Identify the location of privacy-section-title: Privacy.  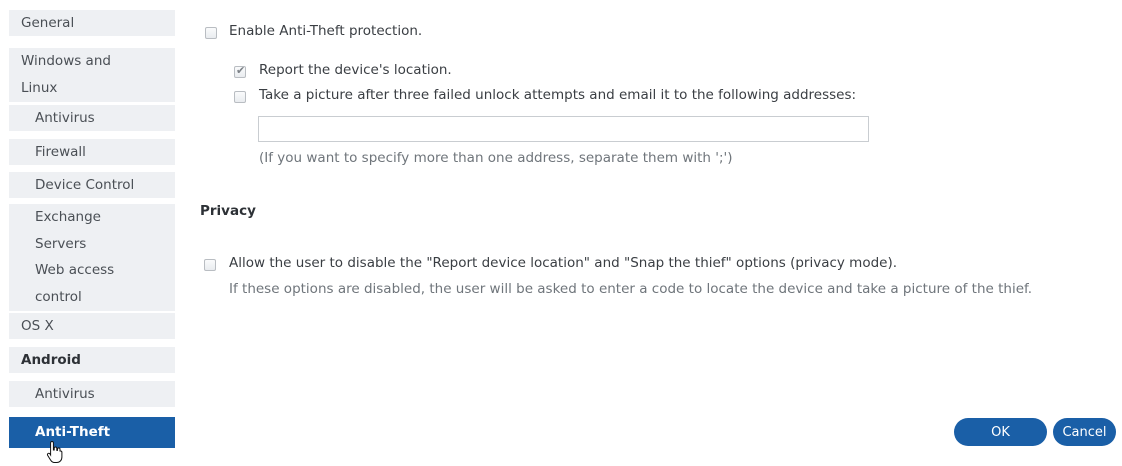
(228, 211).